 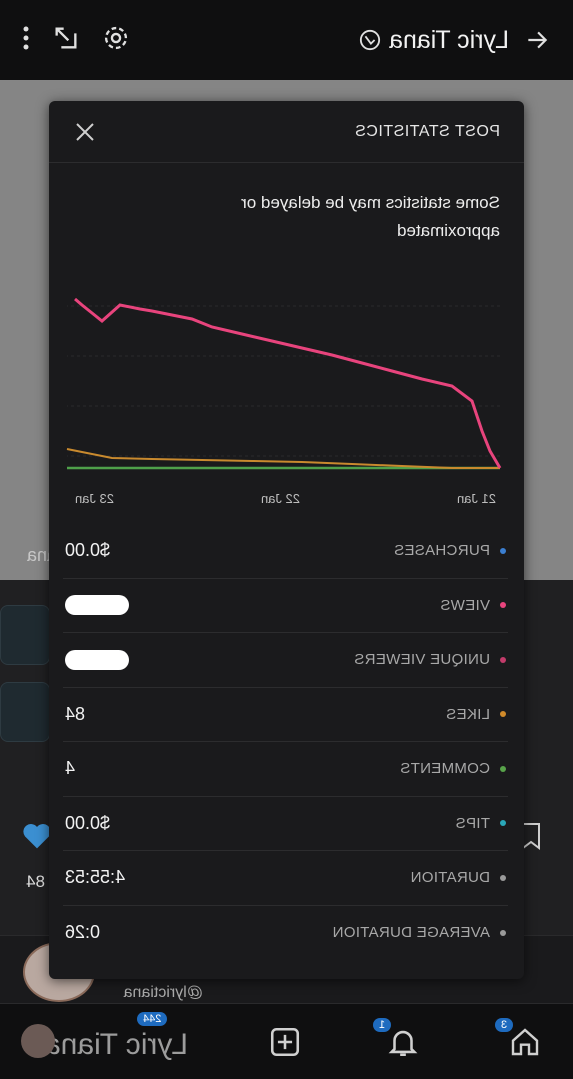 What do you see at coordinates (66, 40) in the screenshot?
I see `share-icon` at bounding box center [66, 40].